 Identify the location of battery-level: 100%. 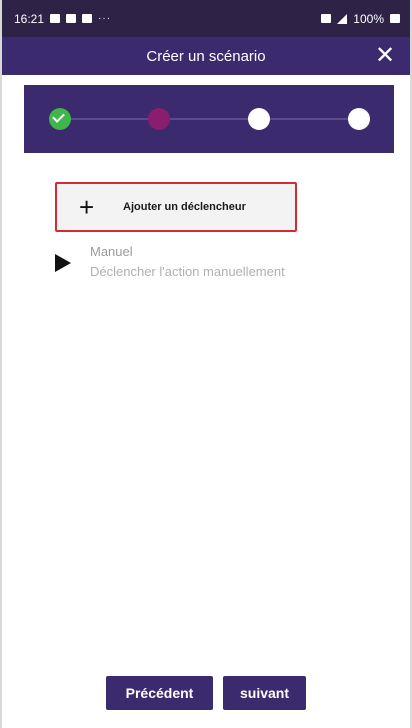
(368, 18).